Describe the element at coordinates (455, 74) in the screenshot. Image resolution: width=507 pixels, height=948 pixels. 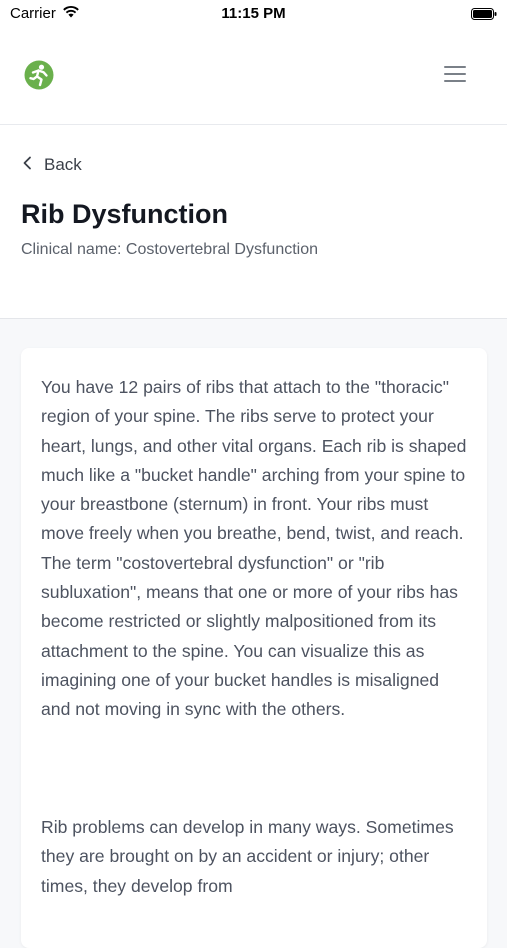
I see `hamburger-menu-icon` at that location.